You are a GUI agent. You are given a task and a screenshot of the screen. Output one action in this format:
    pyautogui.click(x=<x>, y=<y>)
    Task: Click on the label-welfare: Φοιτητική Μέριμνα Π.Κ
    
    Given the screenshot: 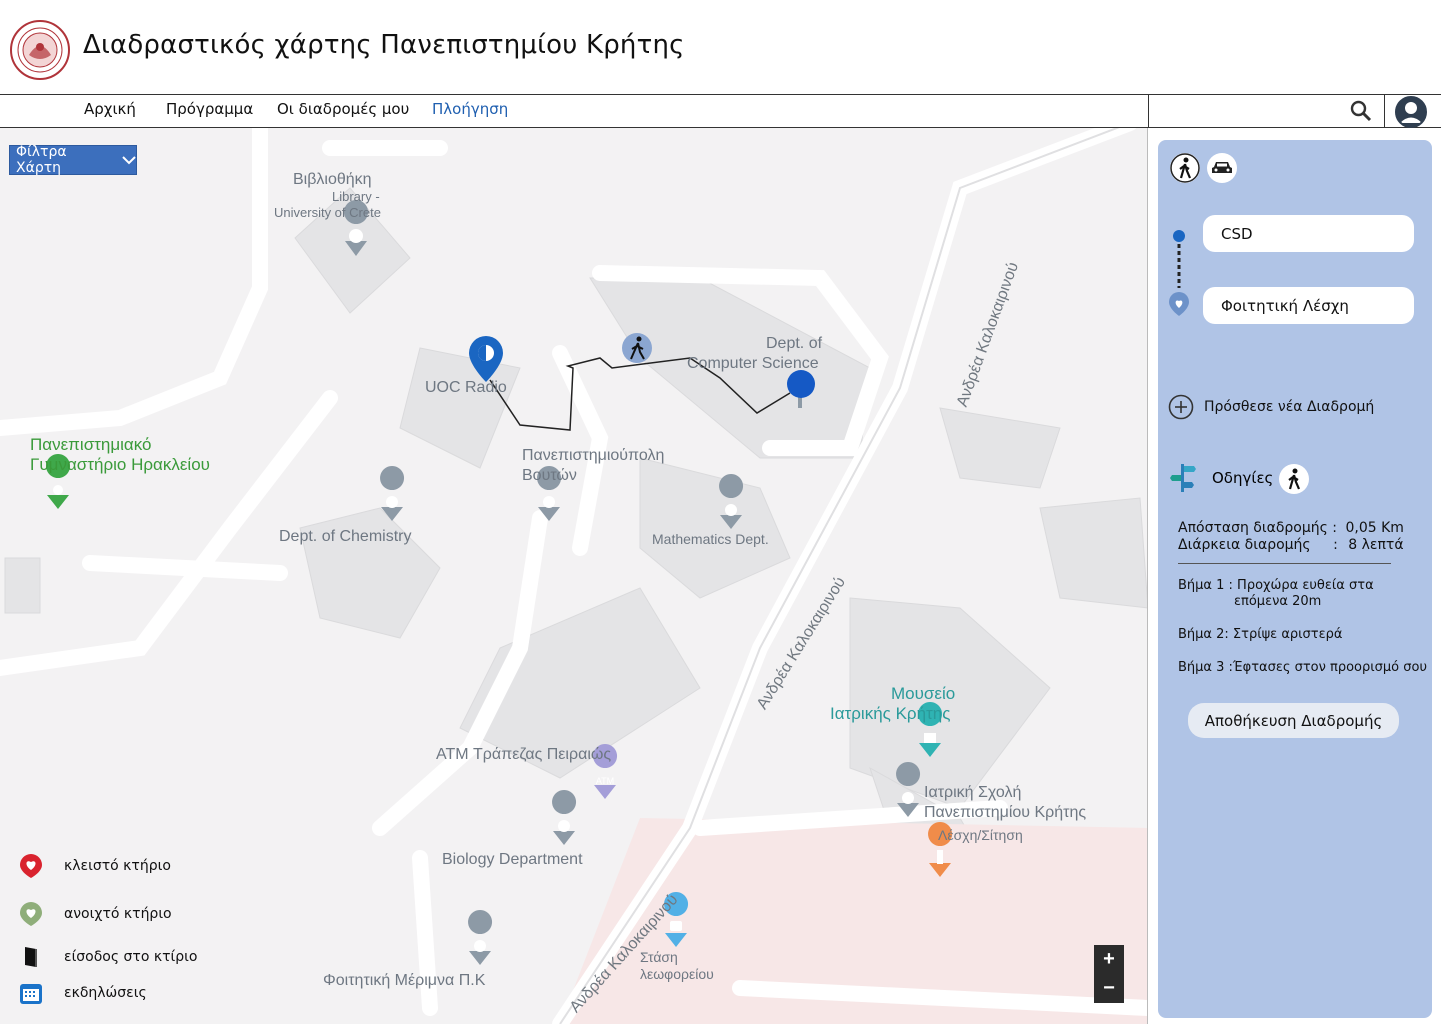 What is the action you would take?
    pyautogui.click(x=404, y=980)
    